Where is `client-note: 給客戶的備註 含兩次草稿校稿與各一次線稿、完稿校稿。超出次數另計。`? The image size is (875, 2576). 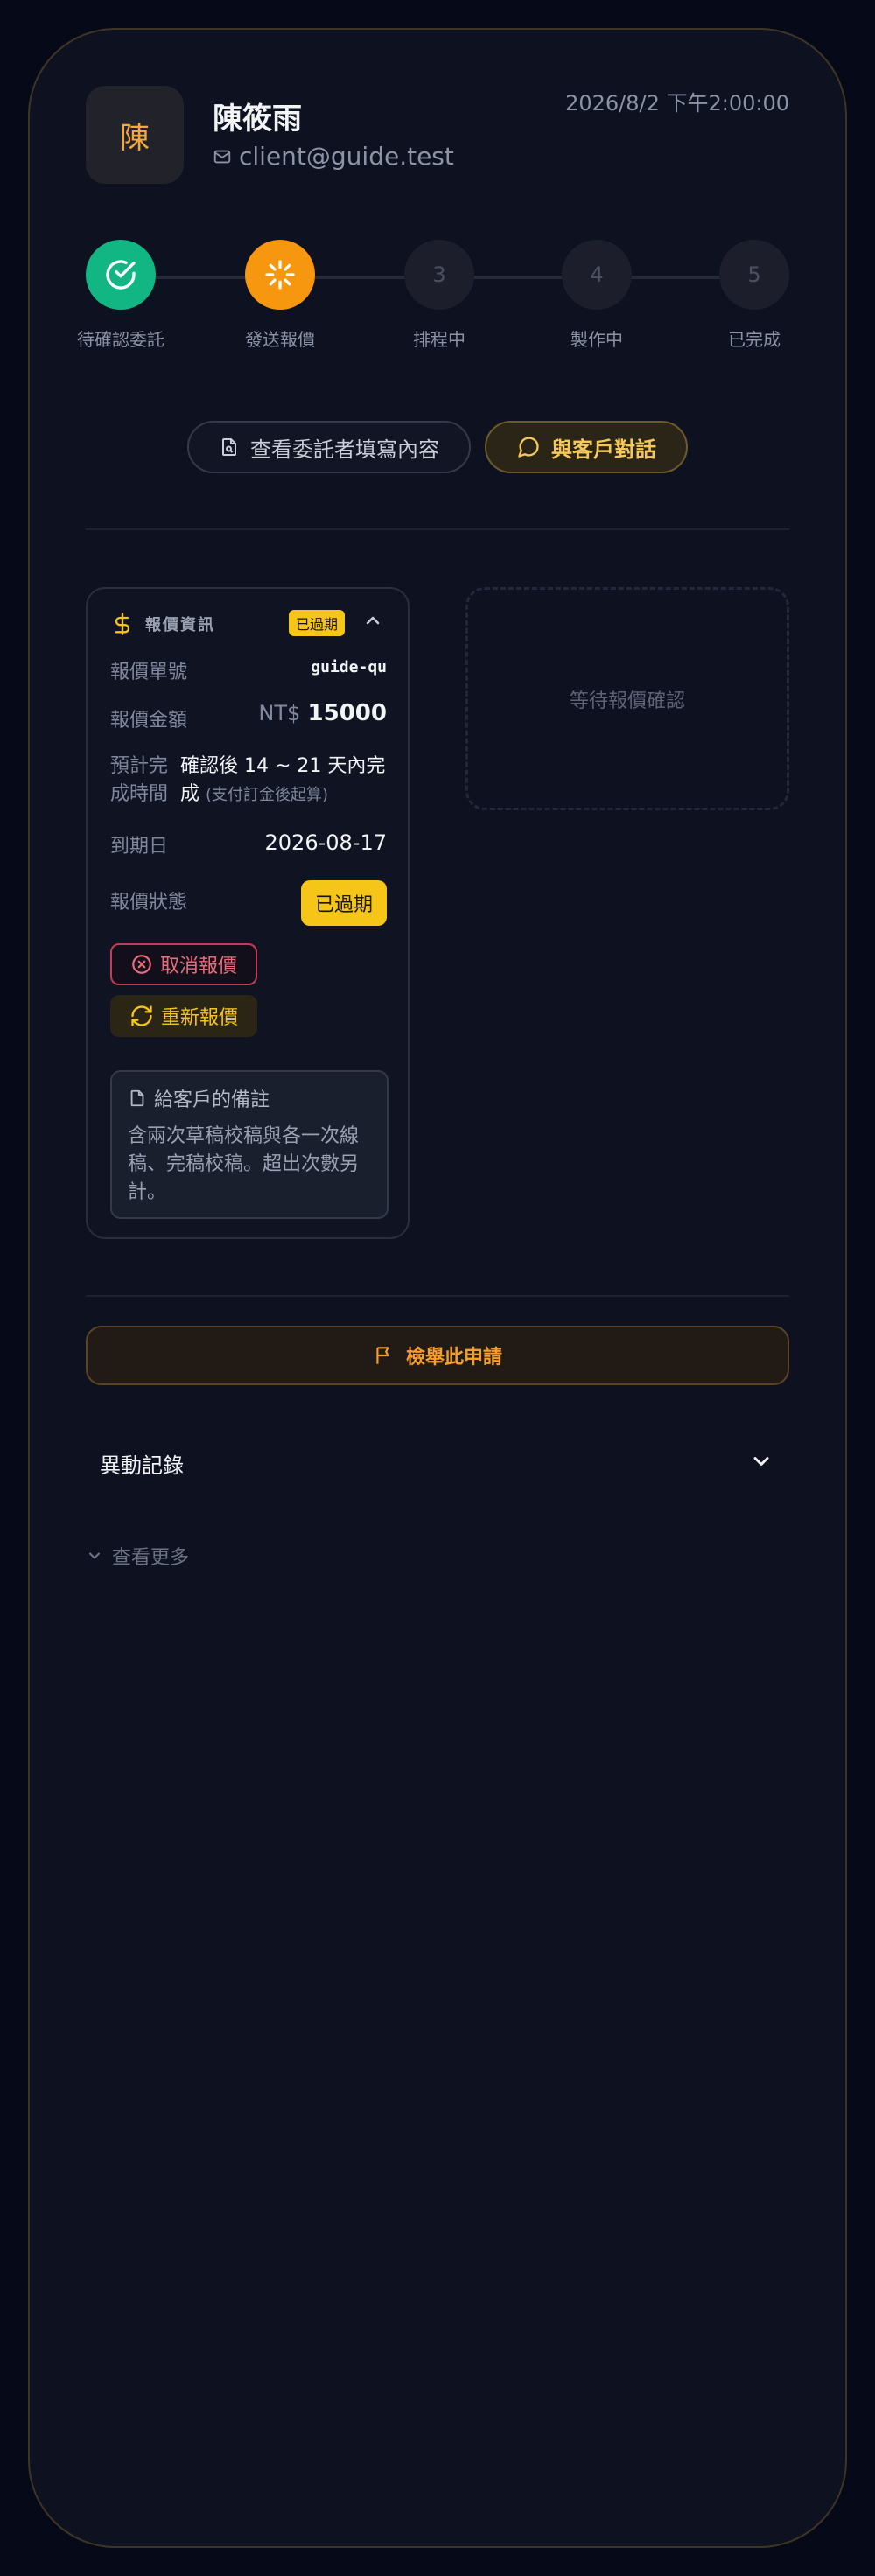
client-note: 給客戶的備註 含兩次草稿校稿與各一次線稿、完稿校稿。超出次數另計。 is located at coordinates (249, 1144).